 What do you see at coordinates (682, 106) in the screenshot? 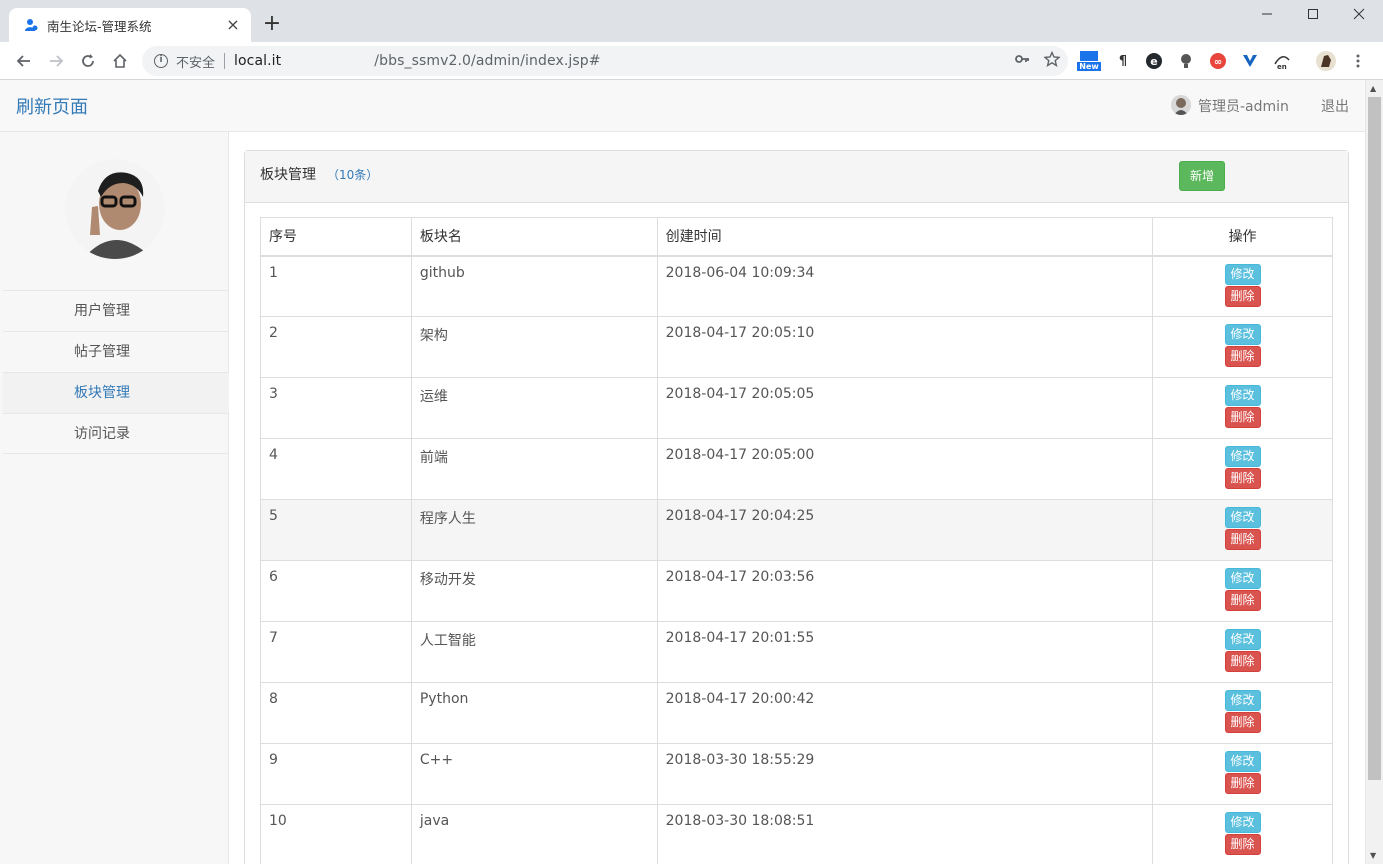
I see `app-navbar: 刷新页面 管理员-admin 退出` at bounding box center [682, 106].